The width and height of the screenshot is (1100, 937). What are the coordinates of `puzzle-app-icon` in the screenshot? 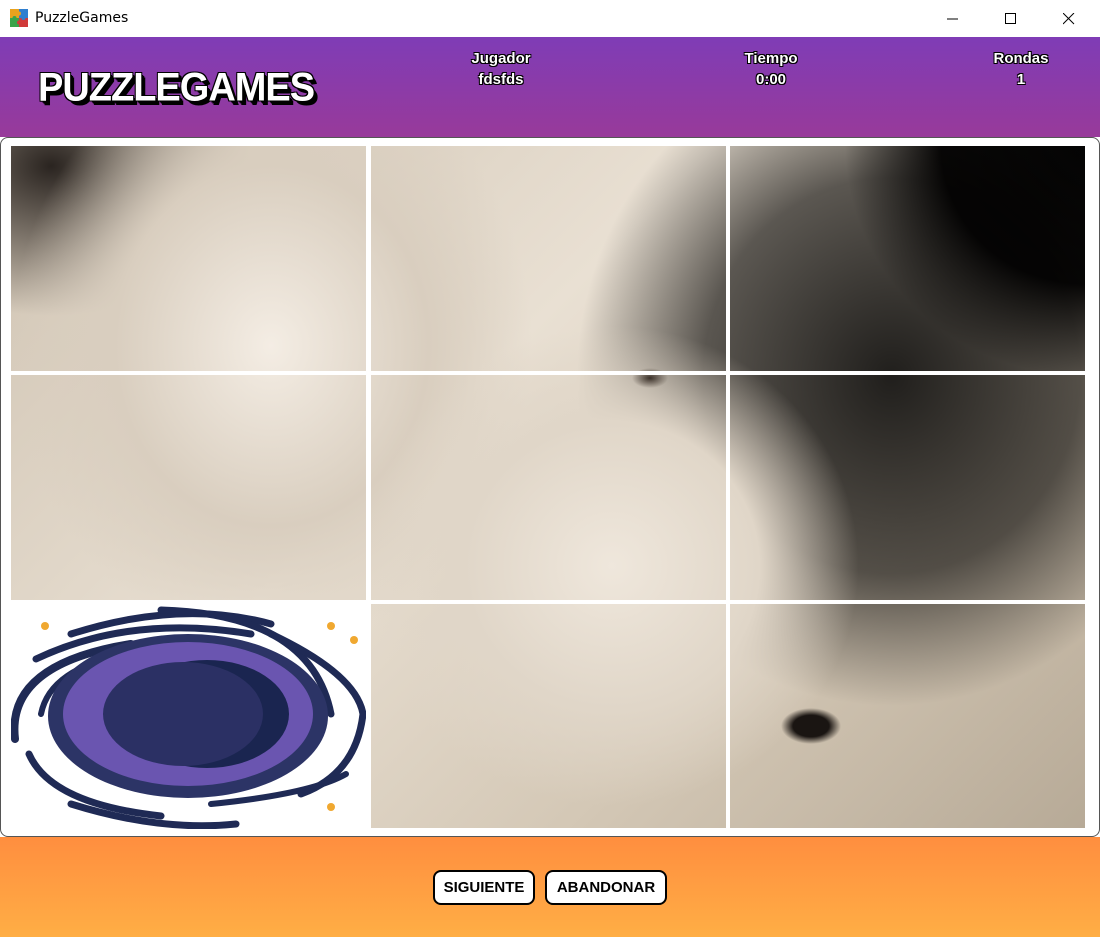 It's located at (19, 18).